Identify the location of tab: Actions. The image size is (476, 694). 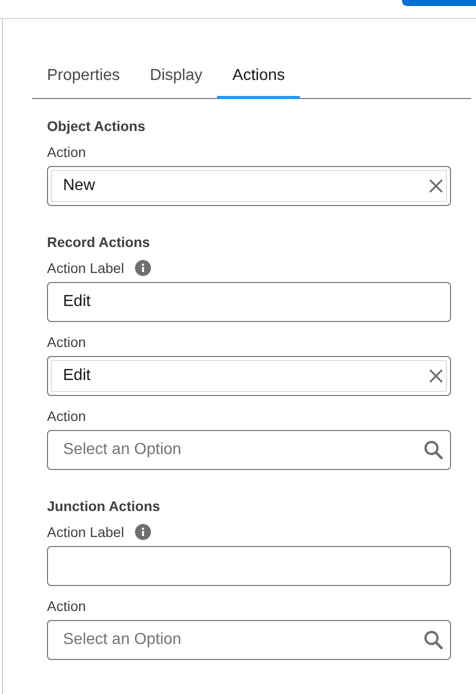
(258, 80).